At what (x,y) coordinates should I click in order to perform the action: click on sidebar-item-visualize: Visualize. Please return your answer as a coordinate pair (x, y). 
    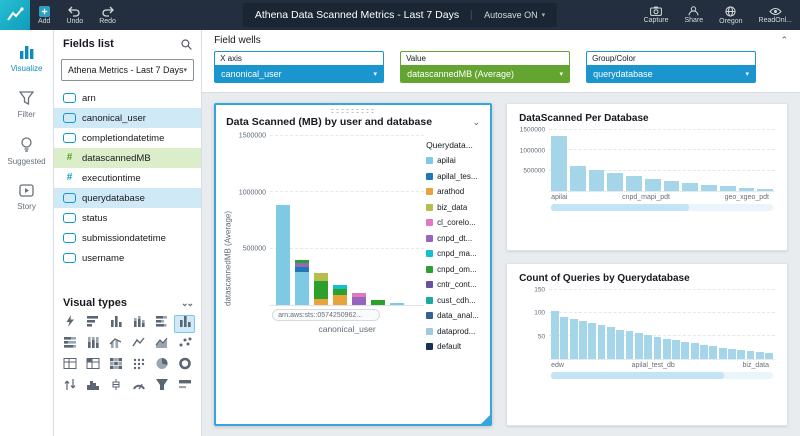
    Looking at the image, I should click on (26, 59).